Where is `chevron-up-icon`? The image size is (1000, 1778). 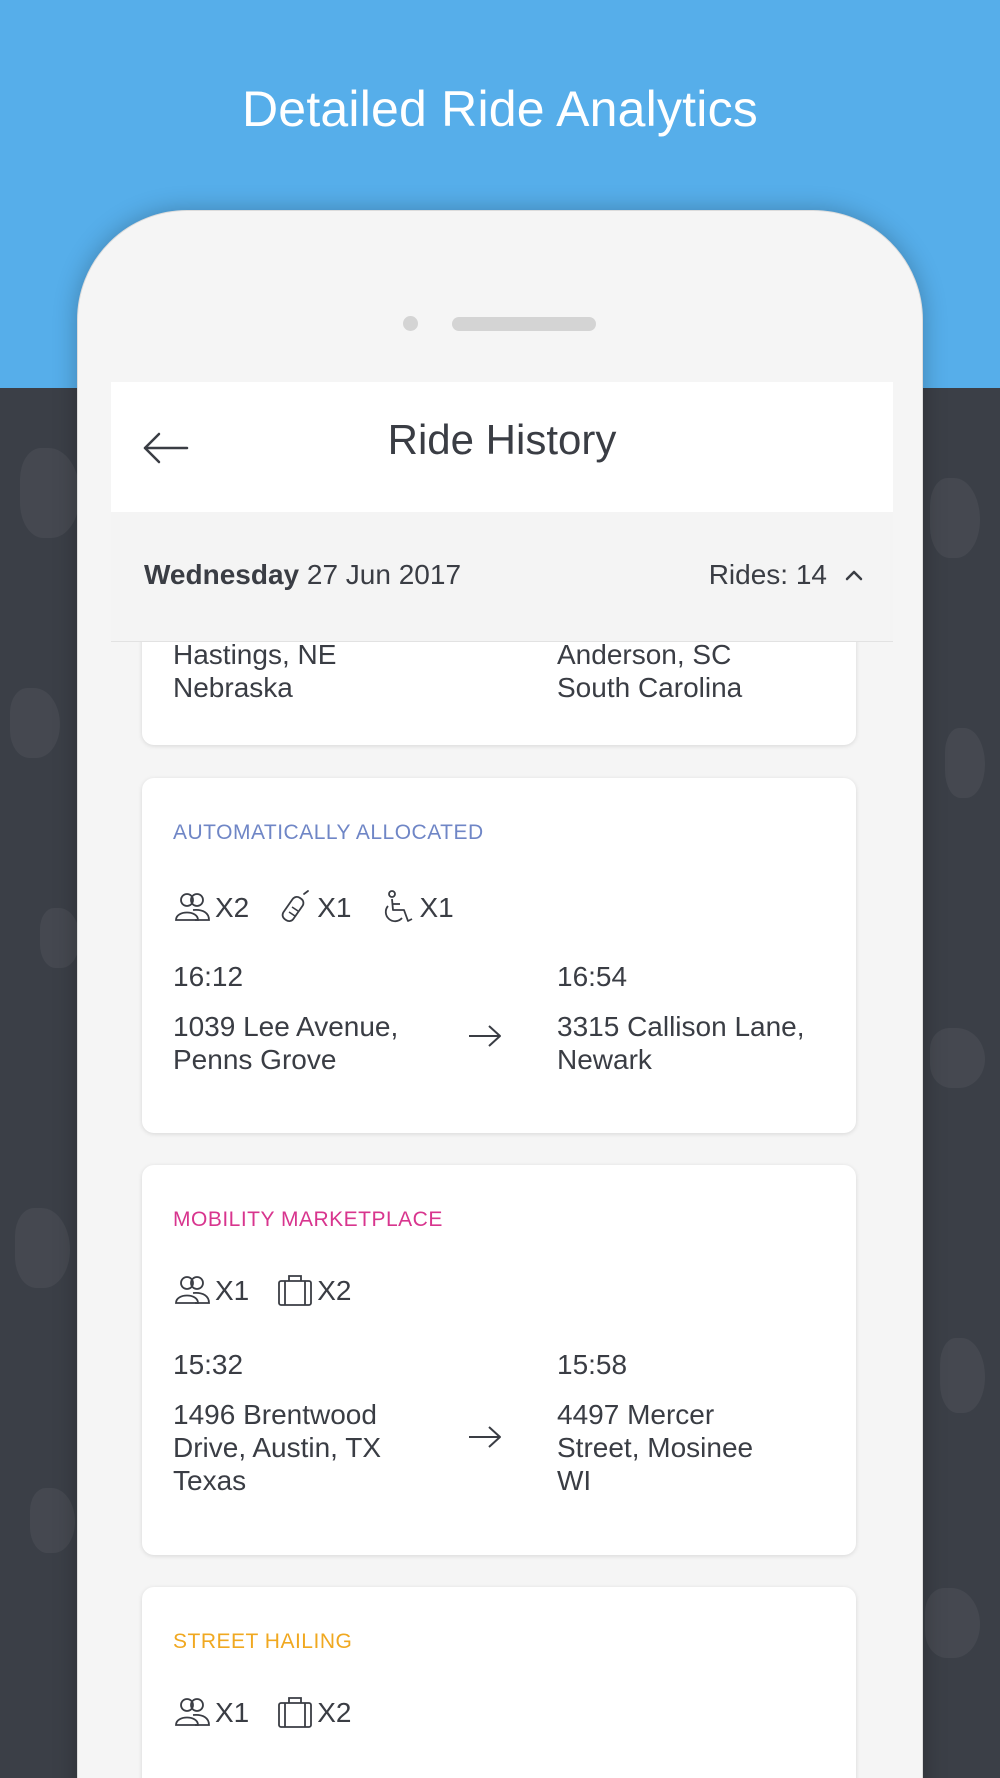
chevron-up-icon is located at coordinates (854, 575).